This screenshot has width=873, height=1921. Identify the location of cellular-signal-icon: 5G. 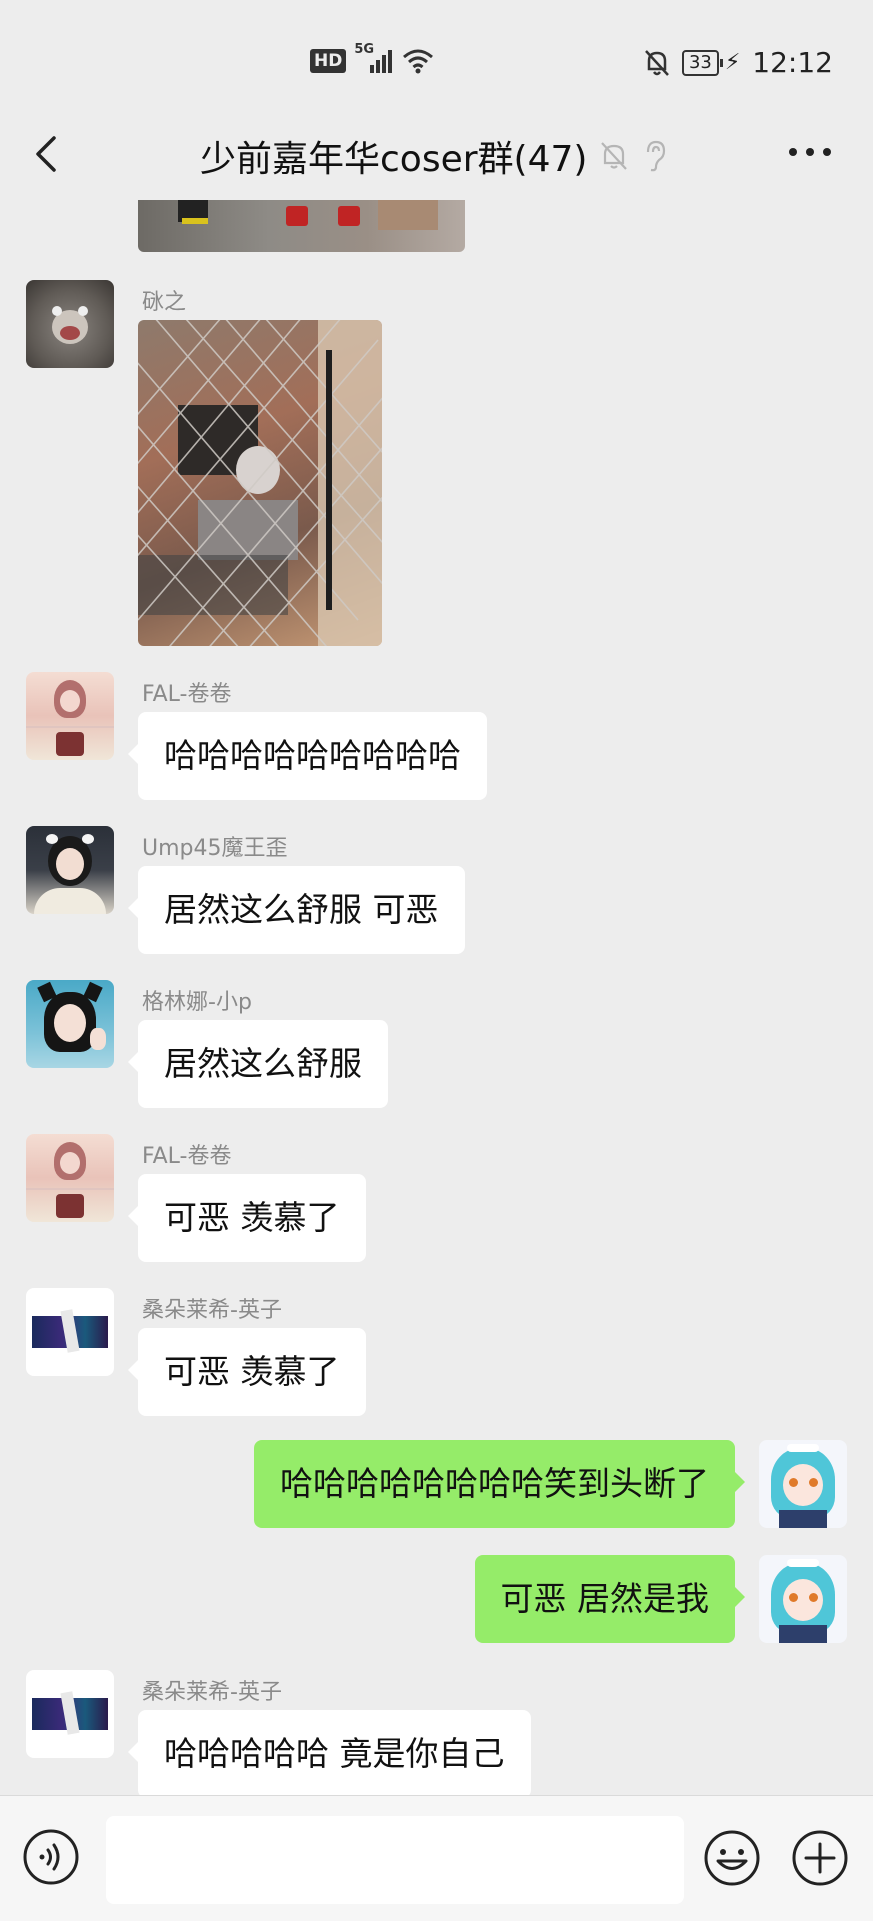
(373, 57).